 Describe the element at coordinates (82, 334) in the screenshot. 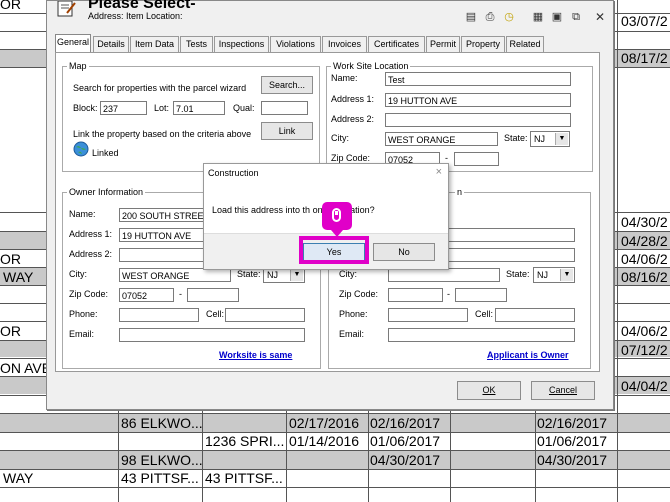

I see `owner-email-label: Email:` at that location.